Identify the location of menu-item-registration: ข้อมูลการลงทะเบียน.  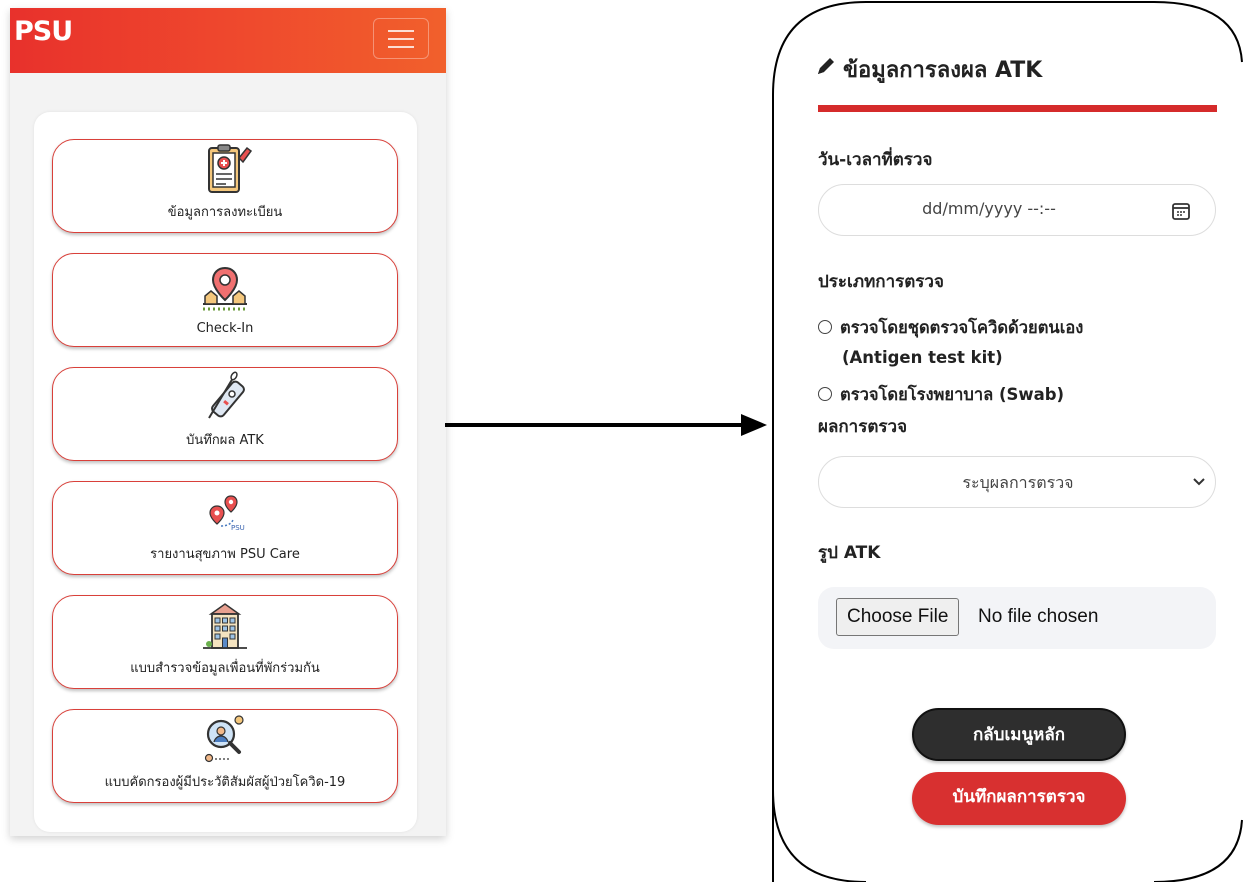
(225, 186).